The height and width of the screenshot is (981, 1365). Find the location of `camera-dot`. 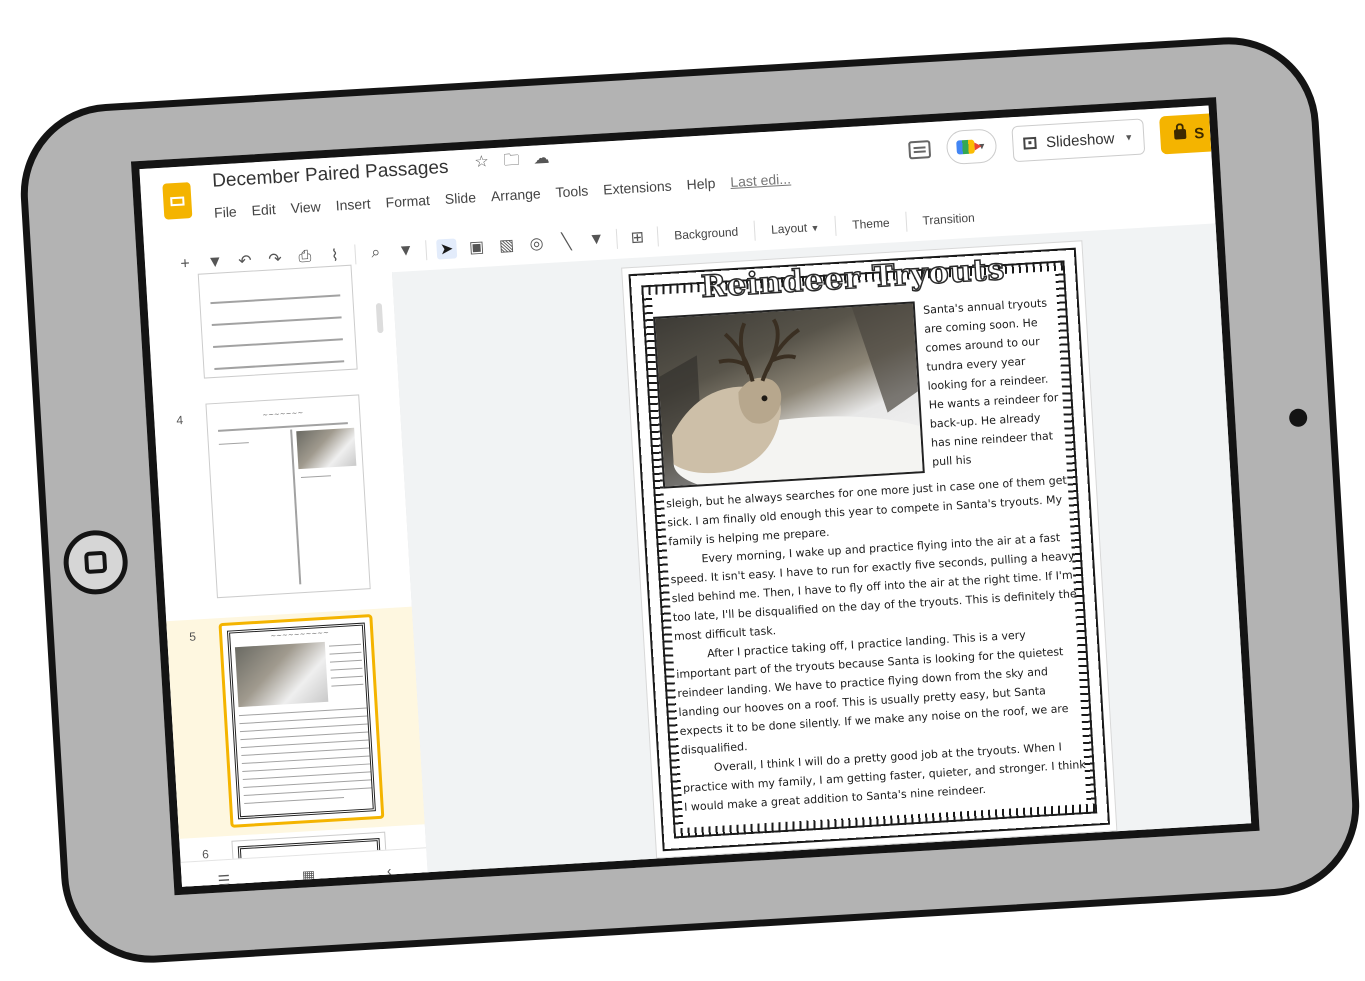

camera-dot is located at coordinates (1298, 418).